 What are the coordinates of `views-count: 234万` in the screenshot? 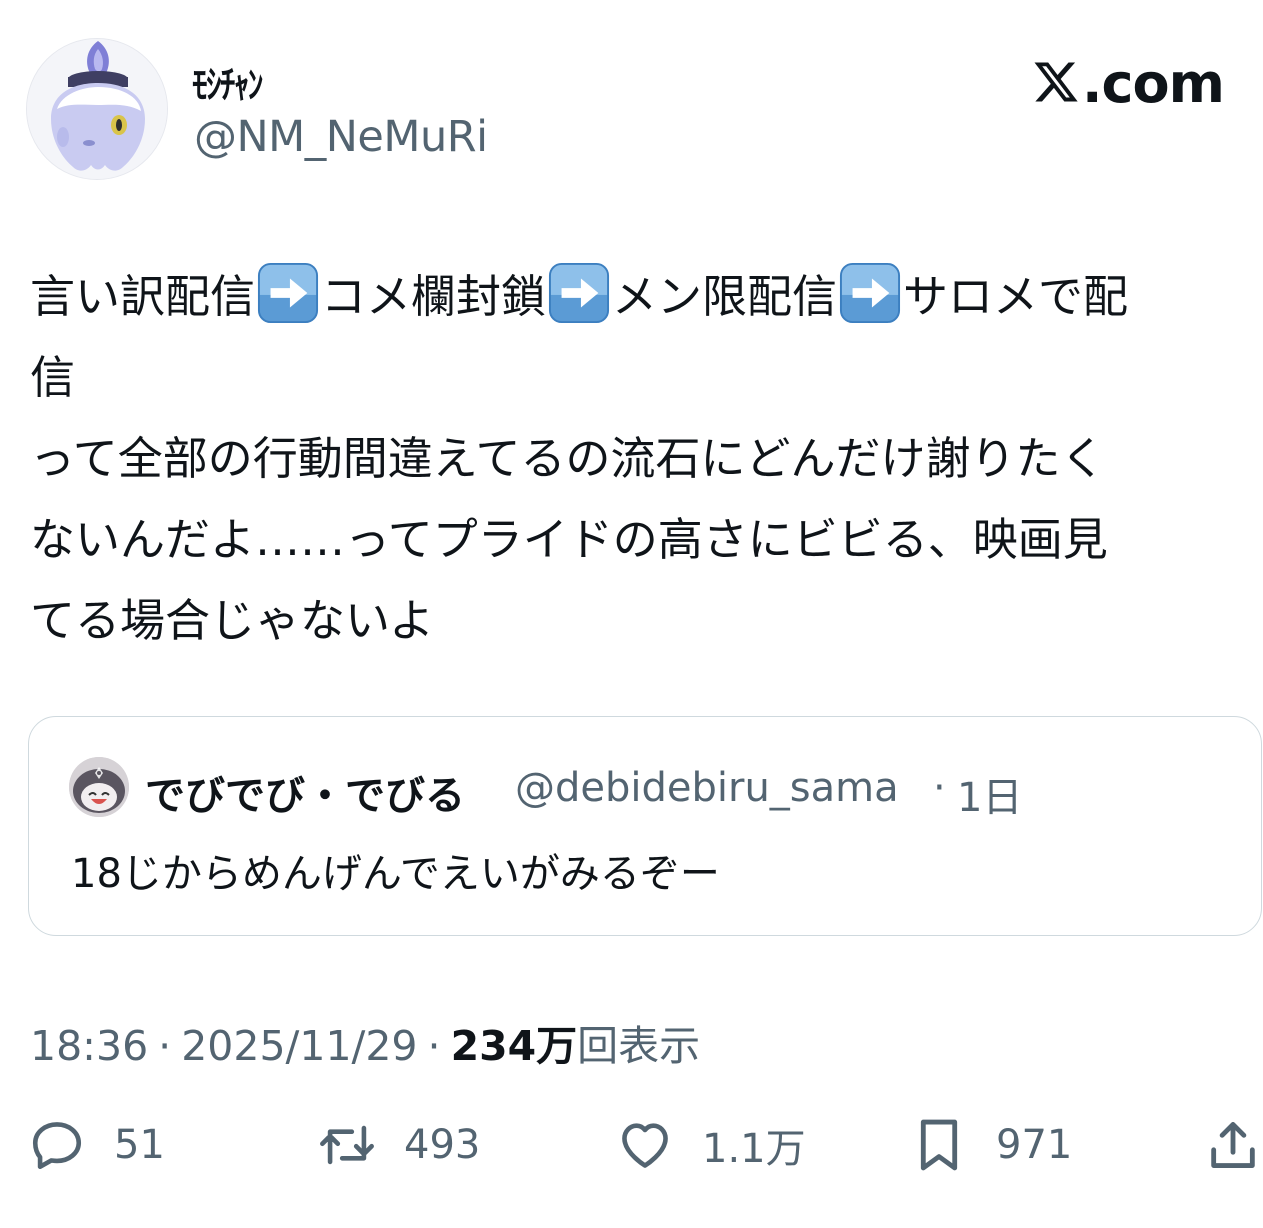 It's located at (514, 1046).